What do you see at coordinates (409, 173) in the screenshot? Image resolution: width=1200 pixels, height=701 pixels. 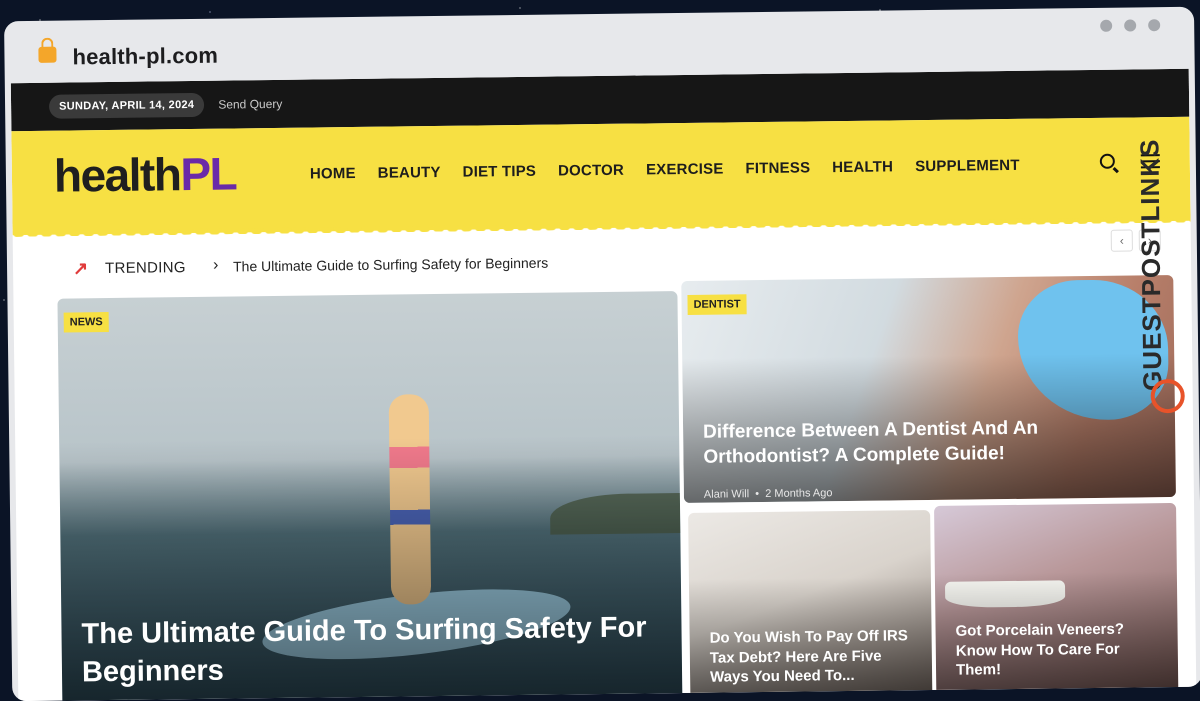 I see `nav-beauty: BEAUTY` at bounding box center [409, 173].